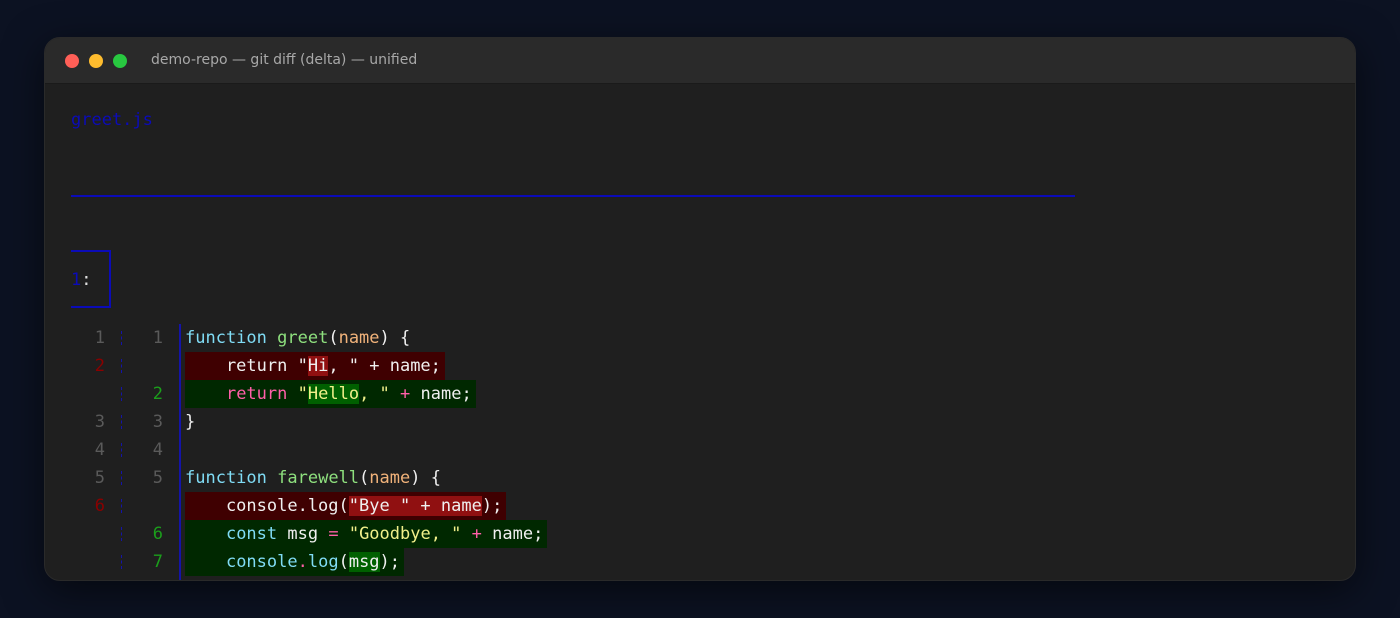 The width and height of the screenshot is (1400, 618). Describe the element at coordinates (112, 120) in the screenshot. I see `file-name: greet.js` at that location.